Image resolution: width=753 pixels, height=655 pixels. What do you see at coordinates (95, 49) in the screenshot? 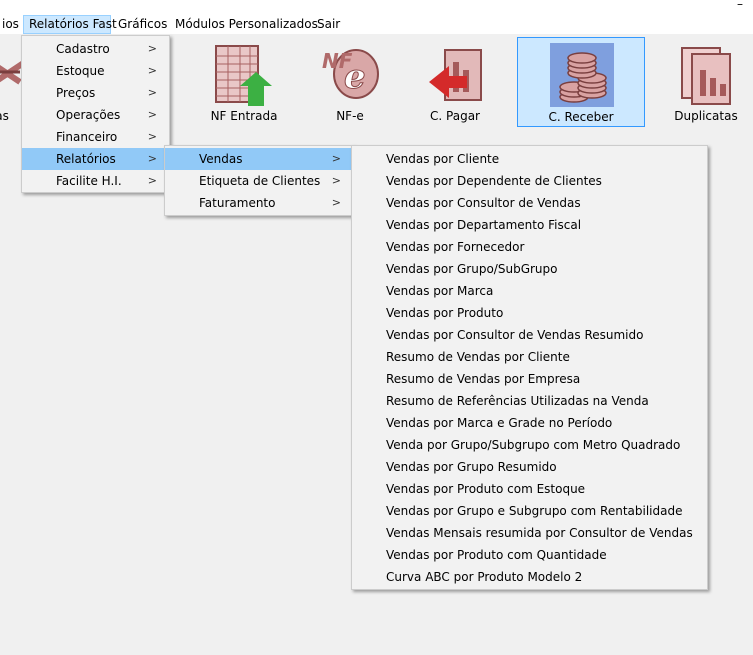
I see `menu-item-cadastro: Cadastro >` at bounding box center [95, 49].